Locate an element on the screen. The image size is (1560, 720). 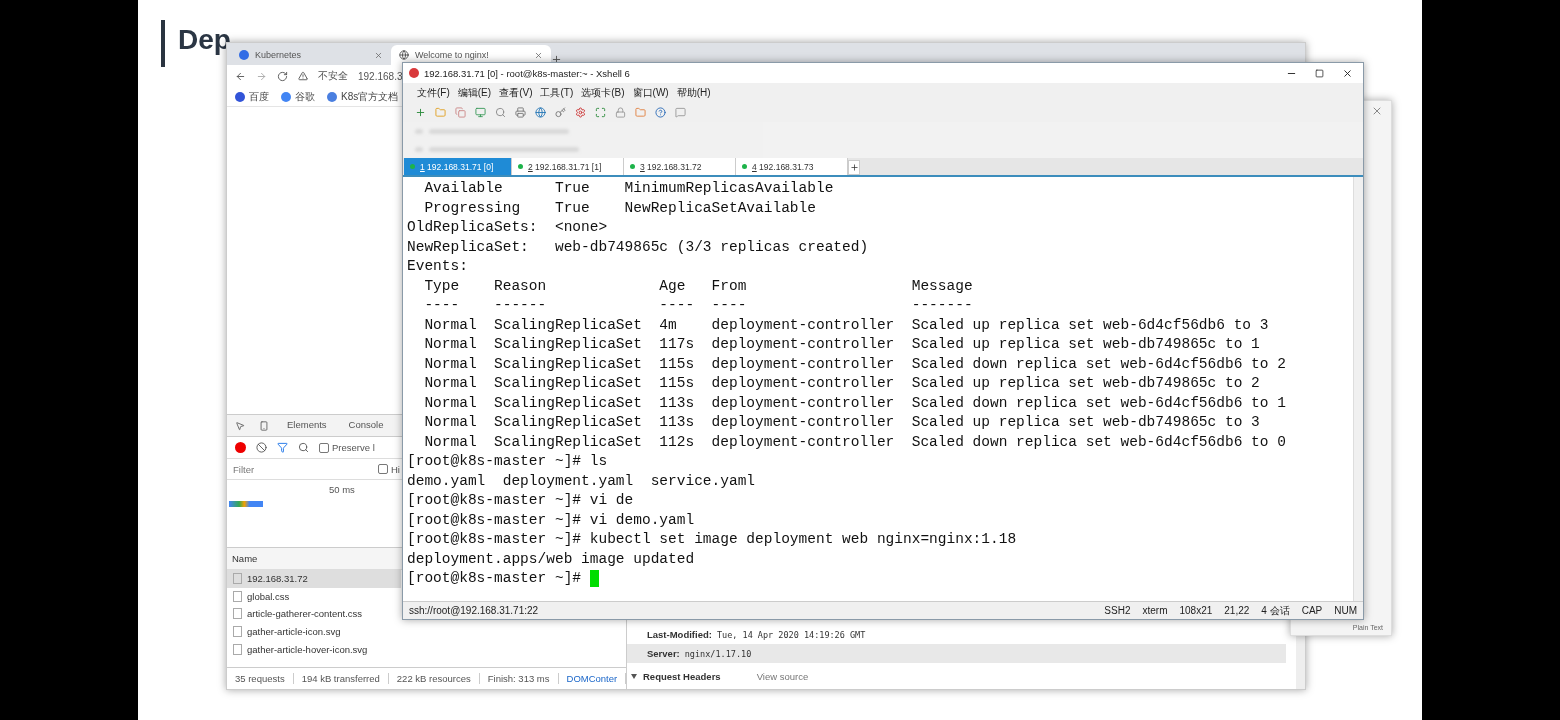
warning-icon is located at coordinates (303, 76).